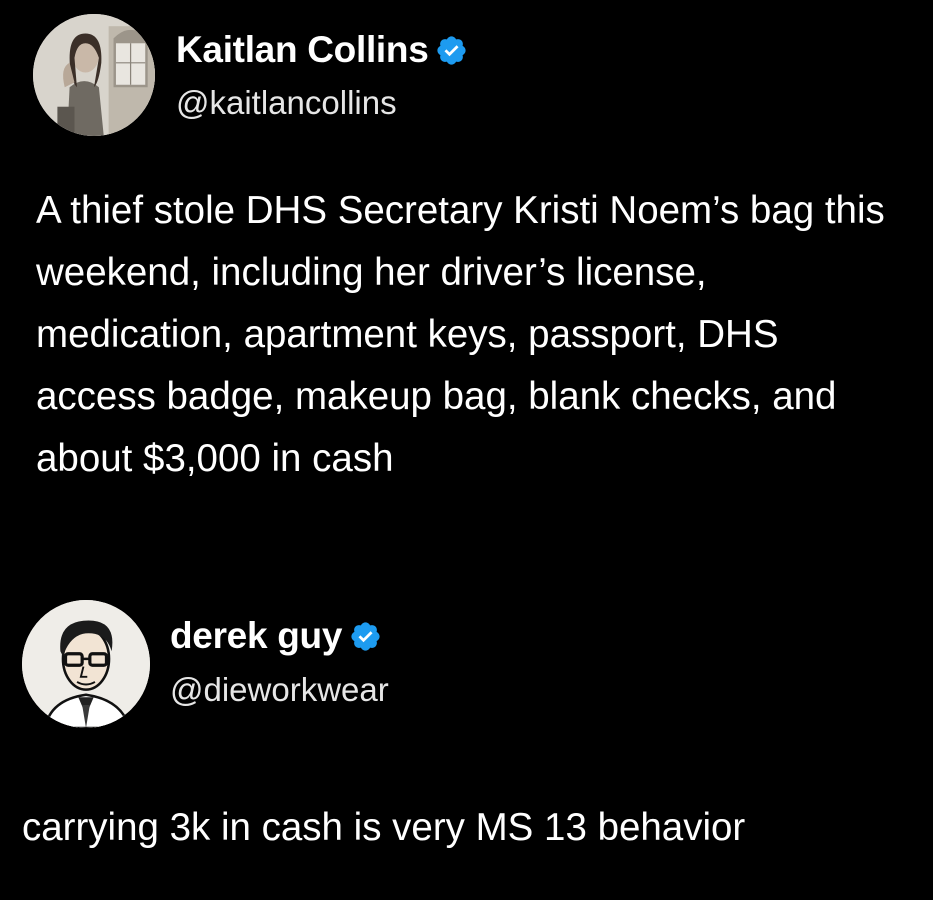 Image resolution: width=933 pixels, height=900 pixels. What do you see at coordinates (286, 103) in the screenshot?
I see `handle: @kaitlancollins` at bounding box center [286, 103].